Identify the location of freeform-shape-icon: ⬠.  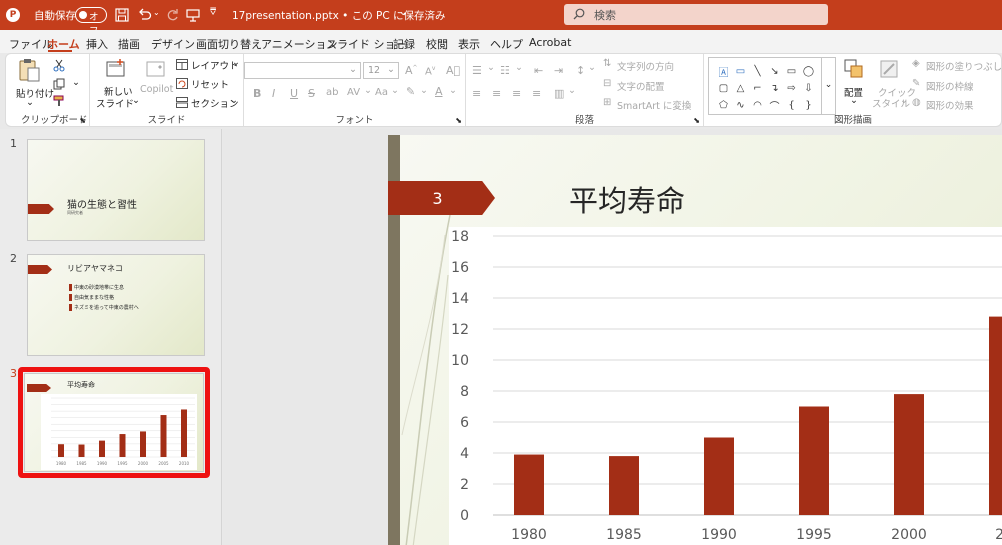
(723, 105).